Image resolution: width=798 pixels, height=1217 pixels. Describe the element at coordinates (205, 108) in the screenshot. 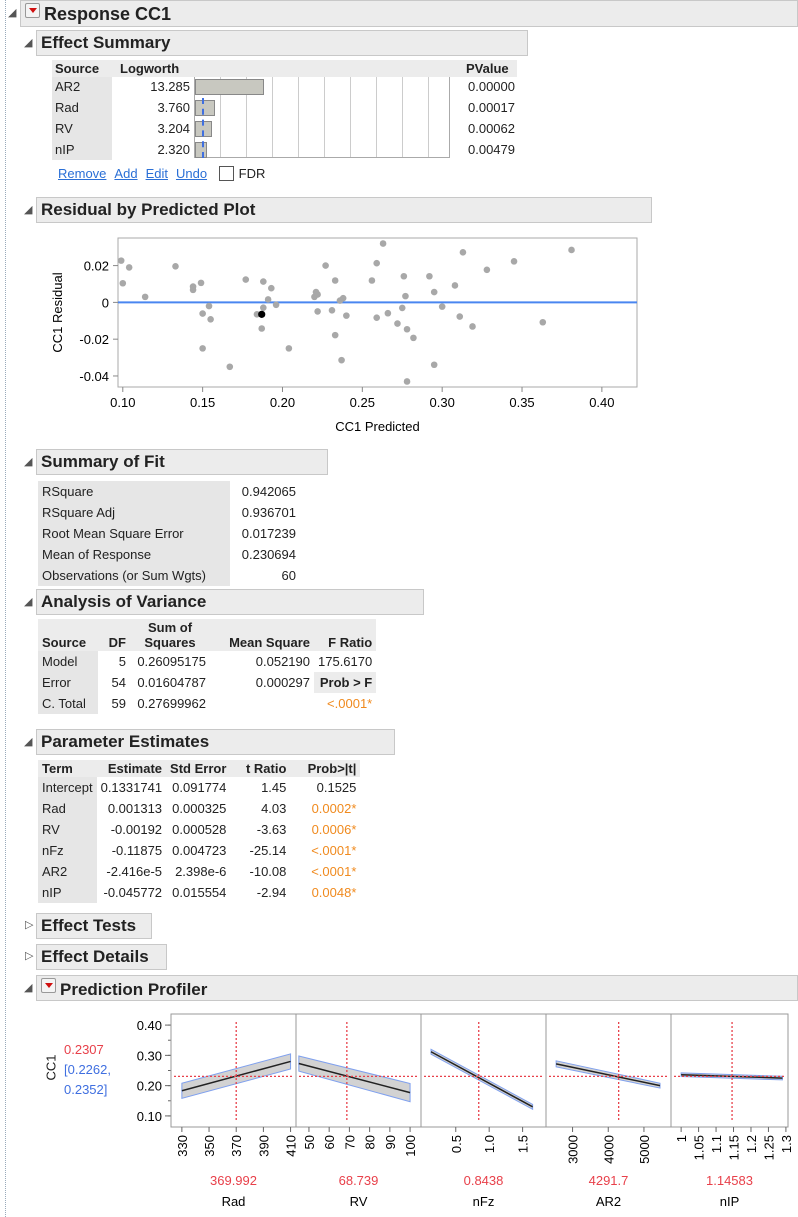

I see `logworth-bar` at that location.